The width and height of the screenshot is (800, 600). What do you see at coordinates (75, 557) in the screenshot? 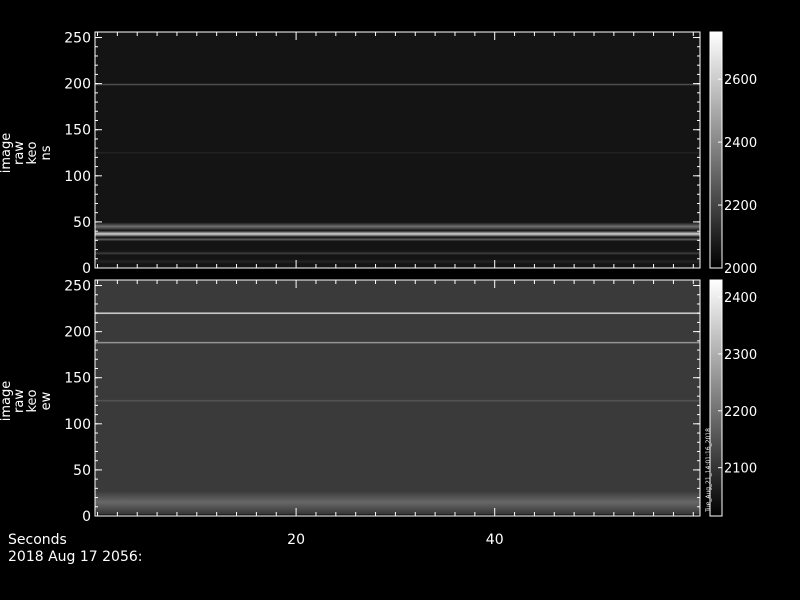
I see `date-label: 2018 Aug 17 2056:` at bounding box center [75, 557].